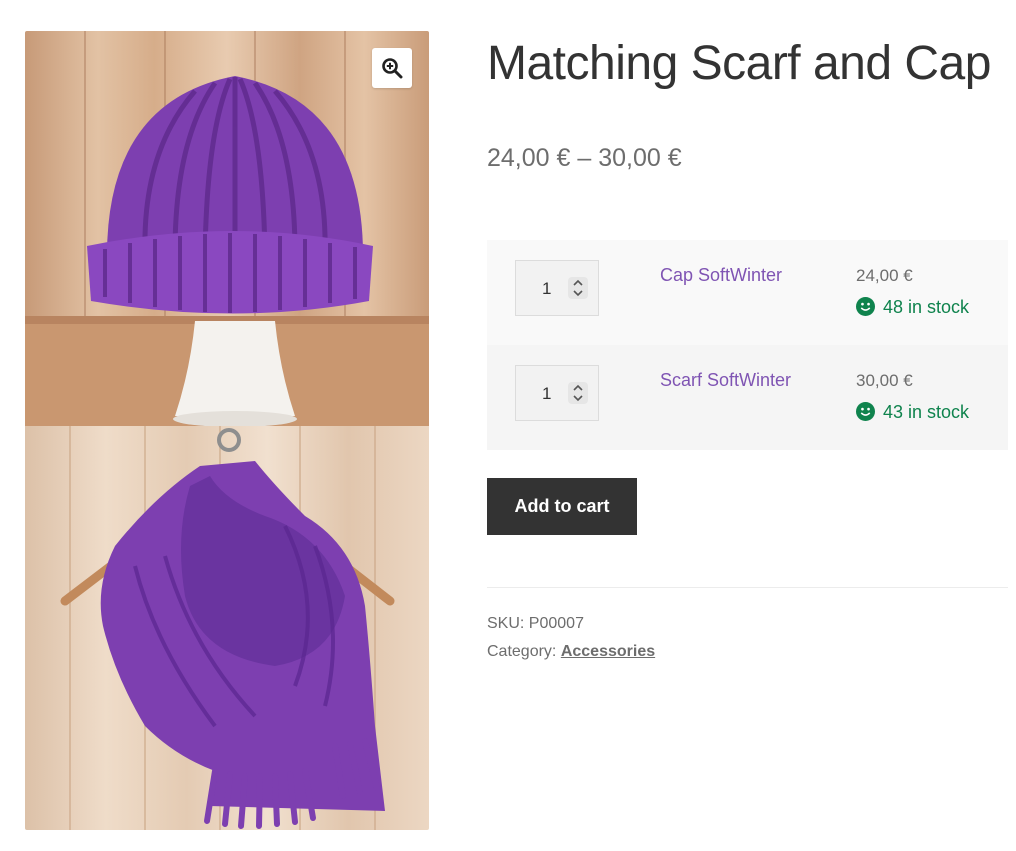  I want to click on zoom-button, so click(392, 68).